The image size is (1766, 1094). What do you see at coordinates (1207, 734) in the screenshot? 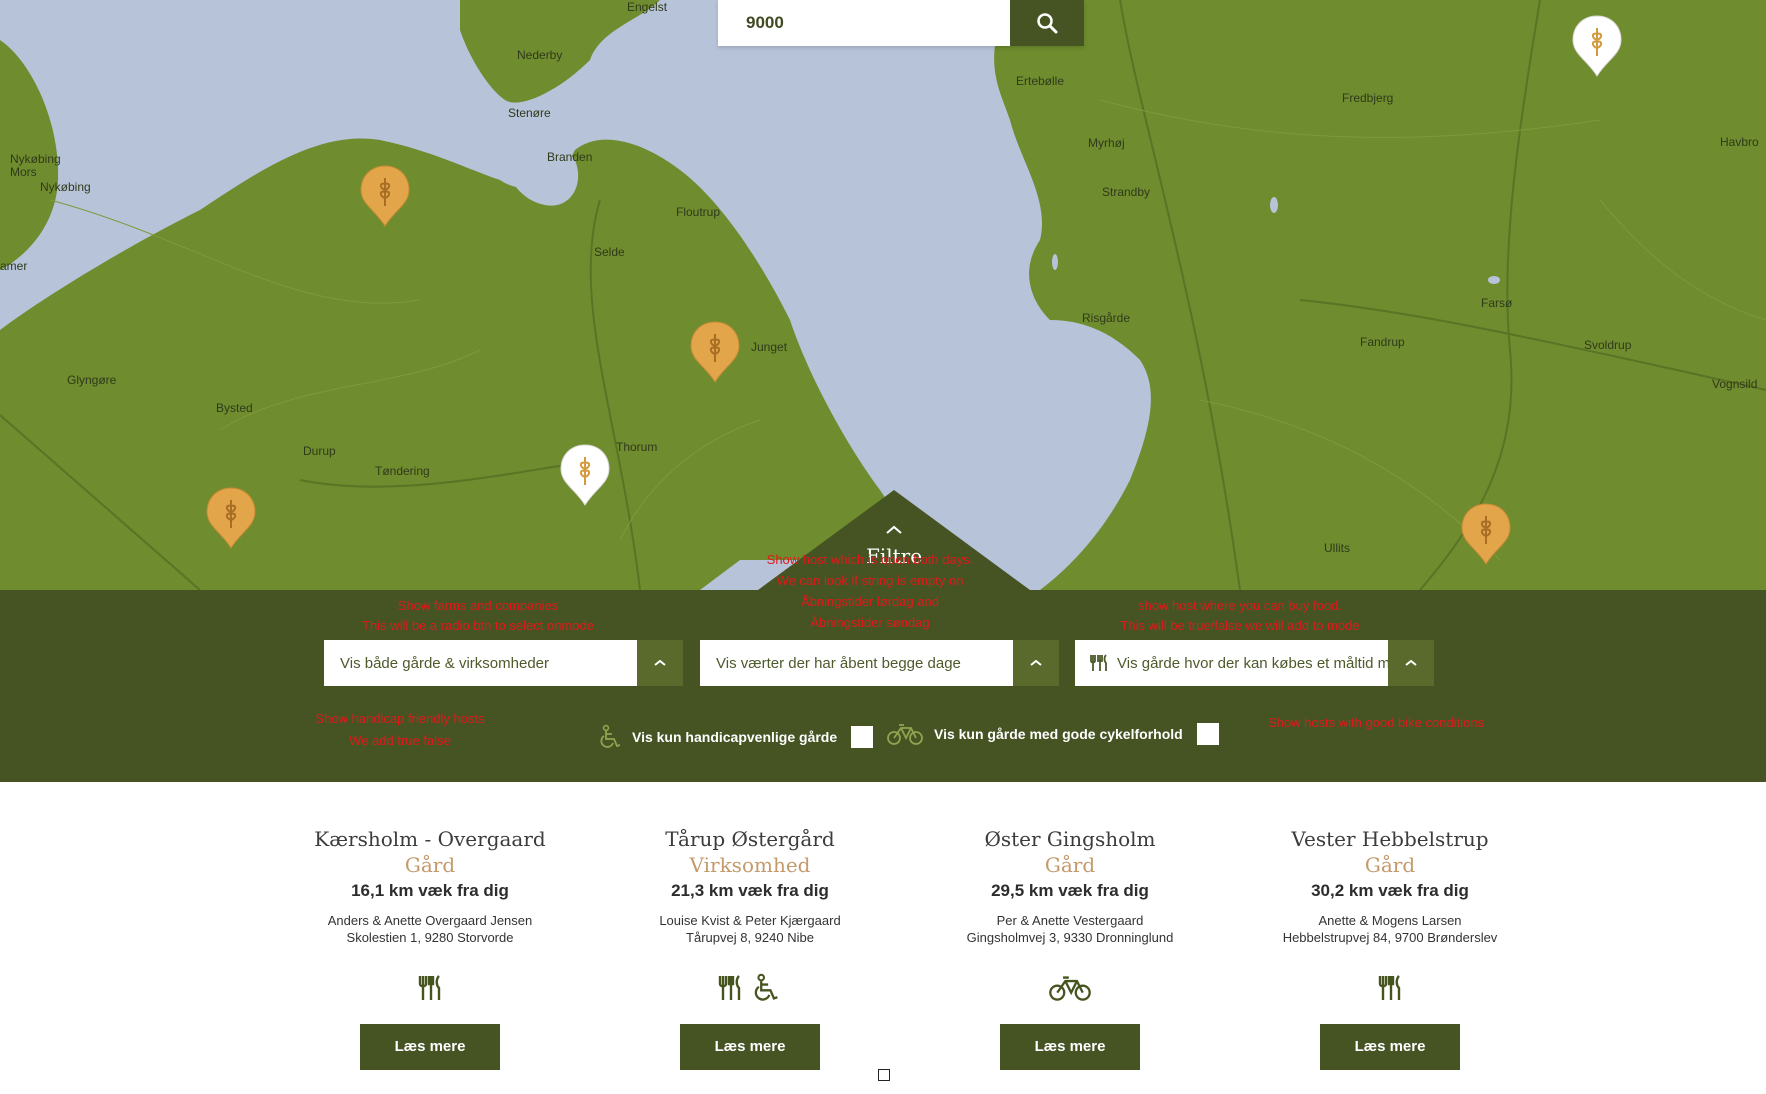
I see `bike-checkbox` at bounding box center [1207, 734].